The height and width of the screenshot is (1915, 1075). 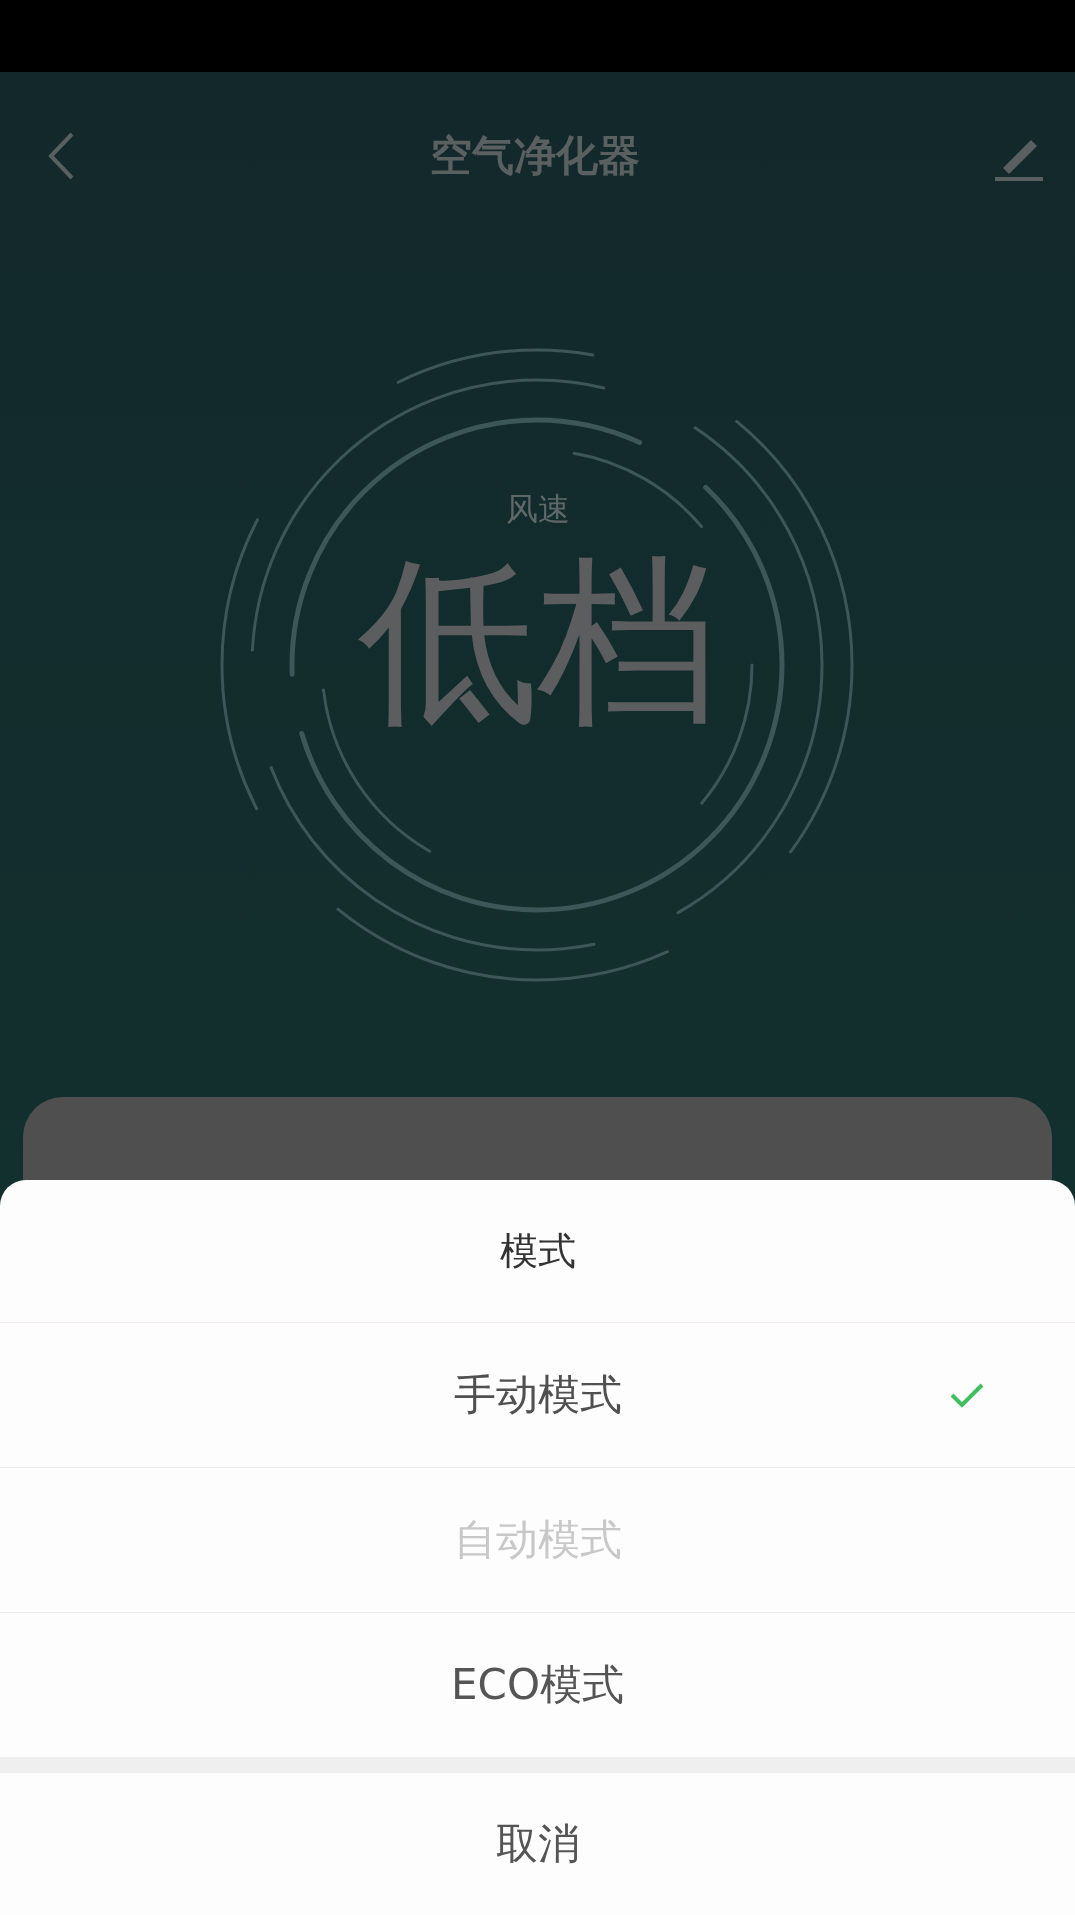 I want to click on speed-label: 风速, so click(x=537, y=509).